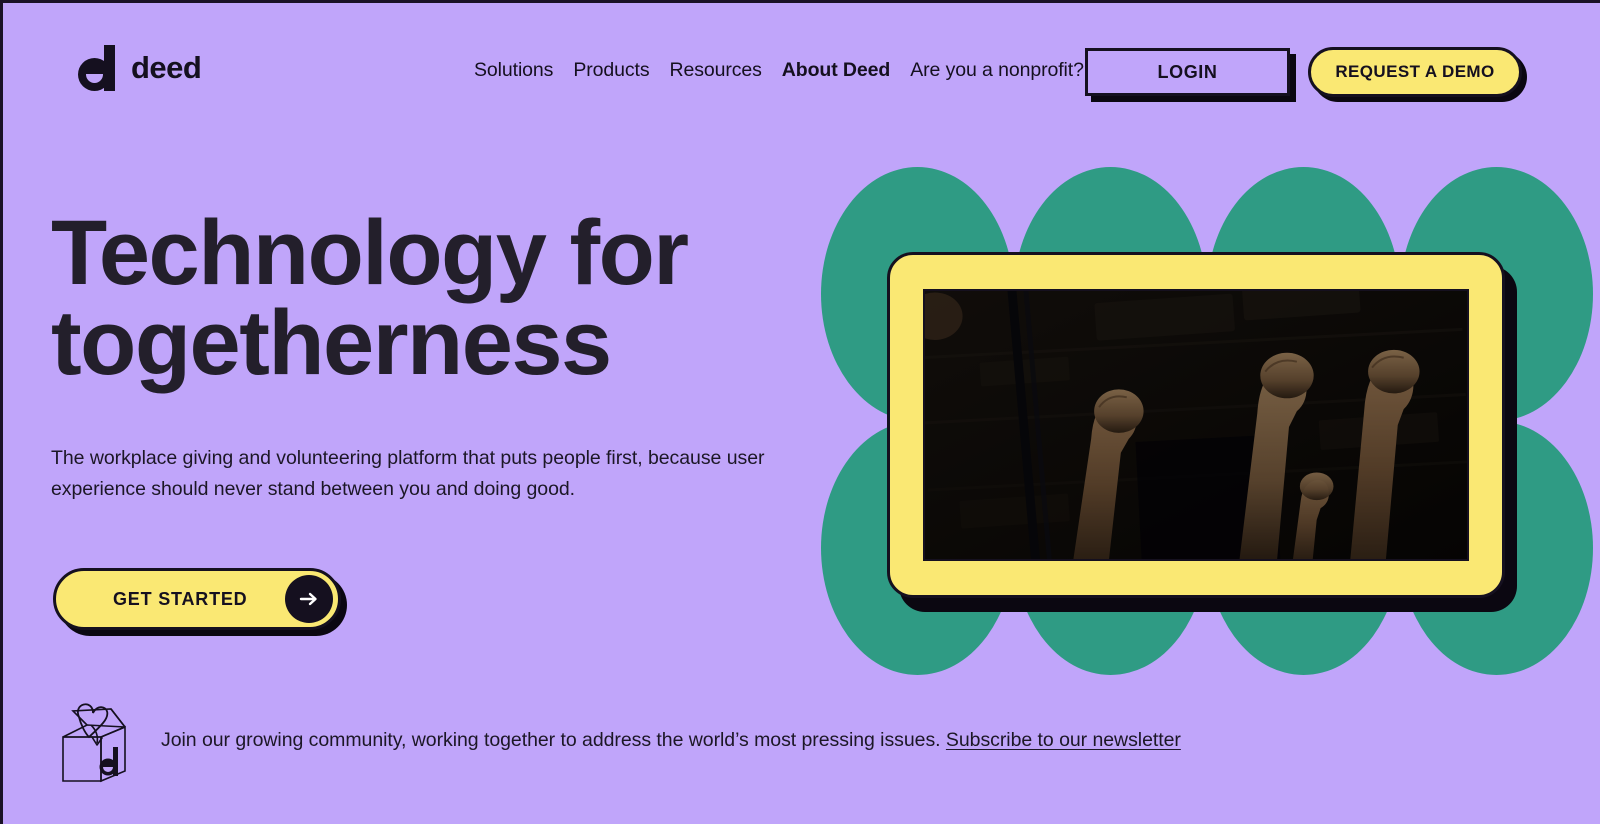 This screenshot has width=1600, height=824. What do you see at coordinates (309, 599) in the screenshot?
I see `arrow-right-icon` at bounding box center [309, 599].